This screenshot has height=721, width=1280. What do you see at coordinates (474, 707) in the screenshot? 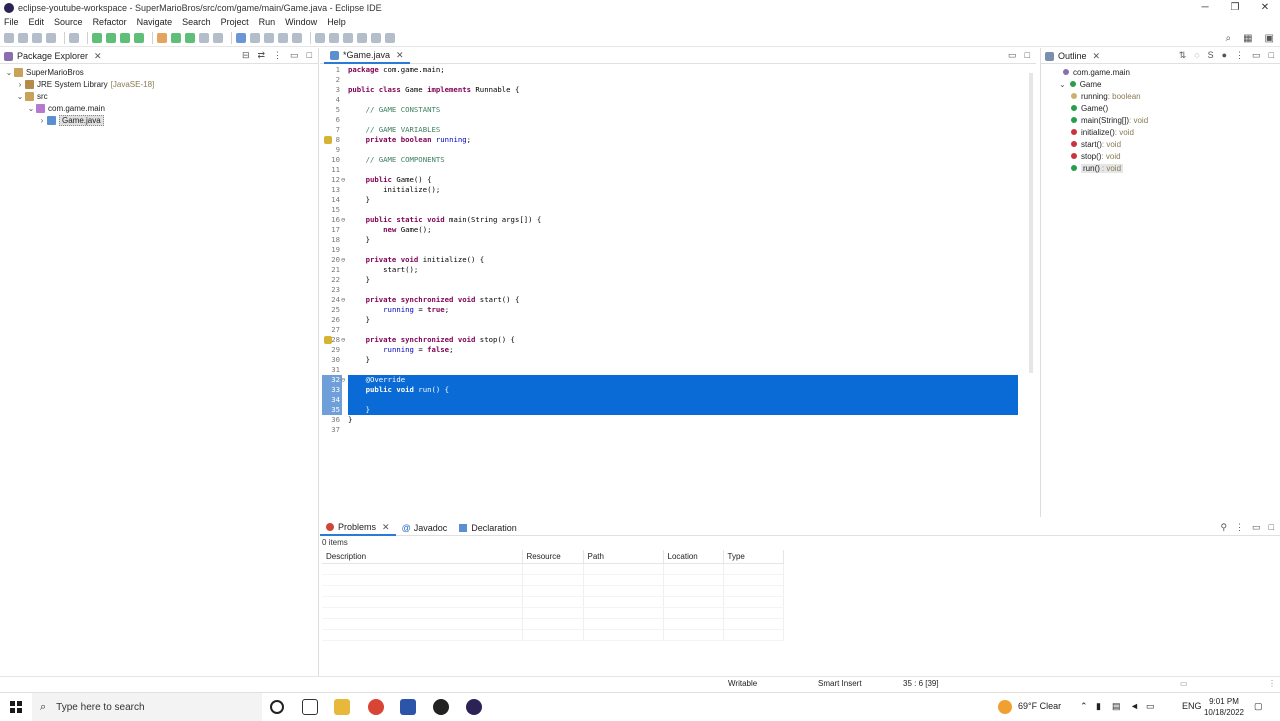
I see `eclipse-taskbar-icon` at bounding box center [474, 707].